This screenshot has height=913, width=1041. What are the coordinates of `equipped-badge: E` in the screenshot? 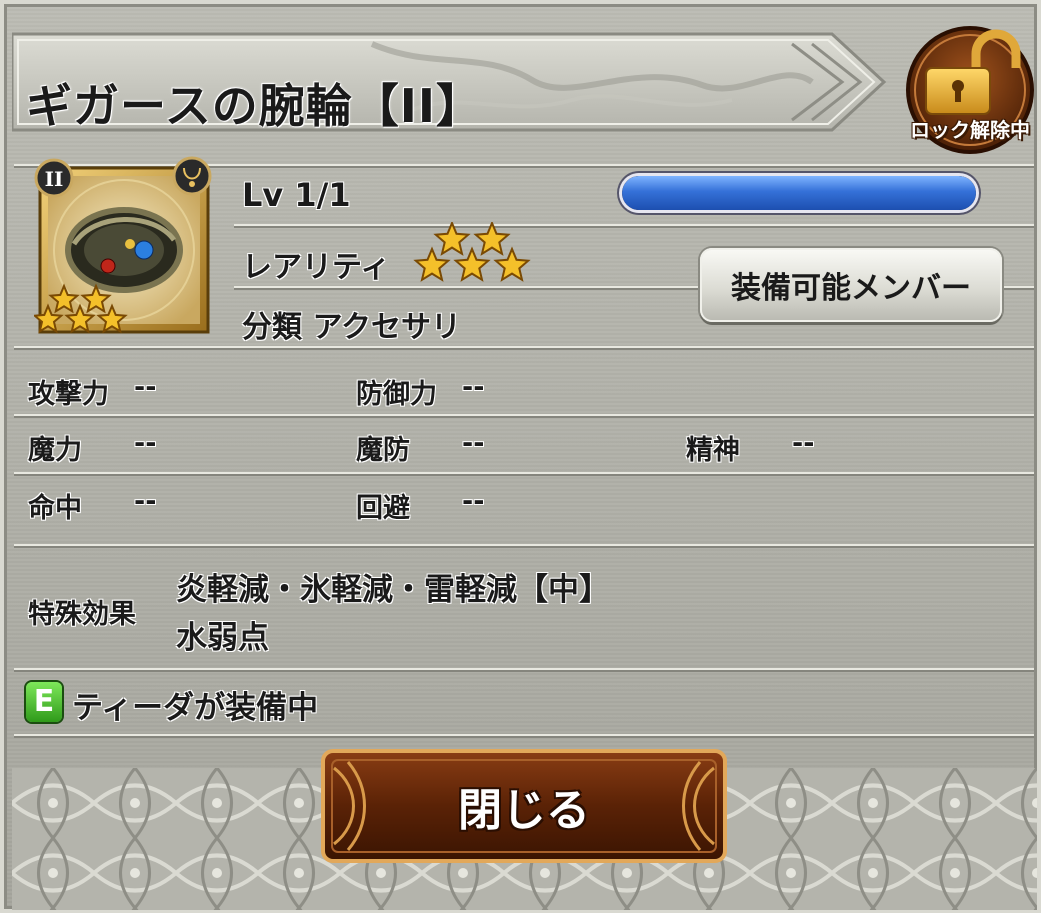 It's located at (44, 702).